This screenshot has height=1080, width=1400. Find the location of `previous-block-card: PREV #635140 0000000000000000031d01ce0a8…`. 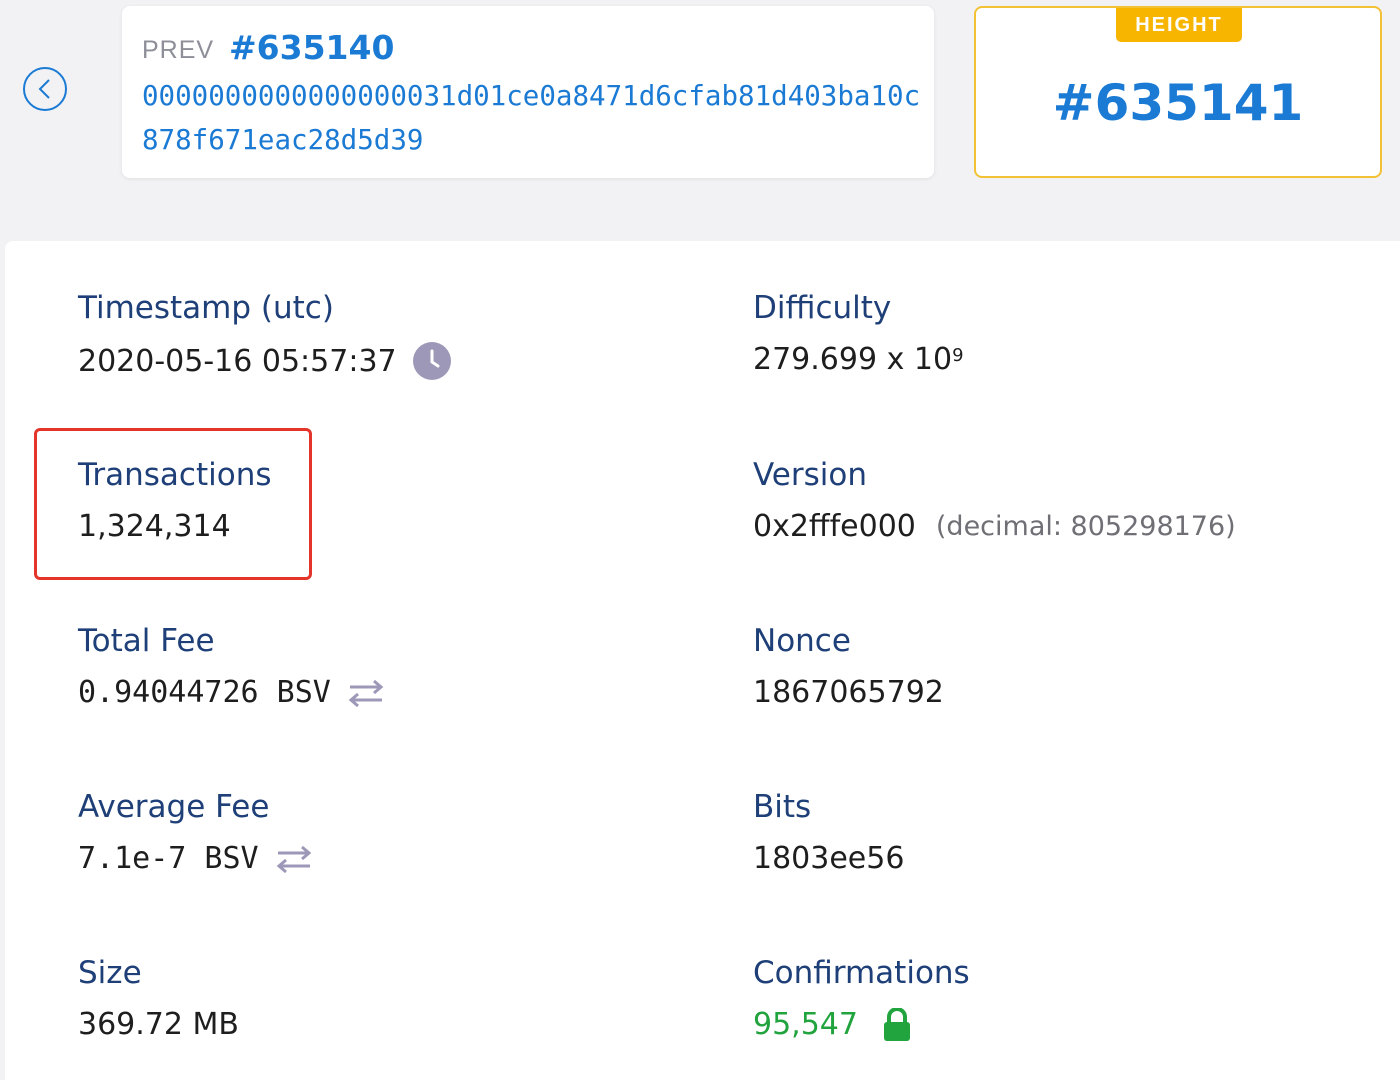

previous-block-card: PREV #635140 0000000000000000031d01ce0a8… is located at coordinates (528, 92).